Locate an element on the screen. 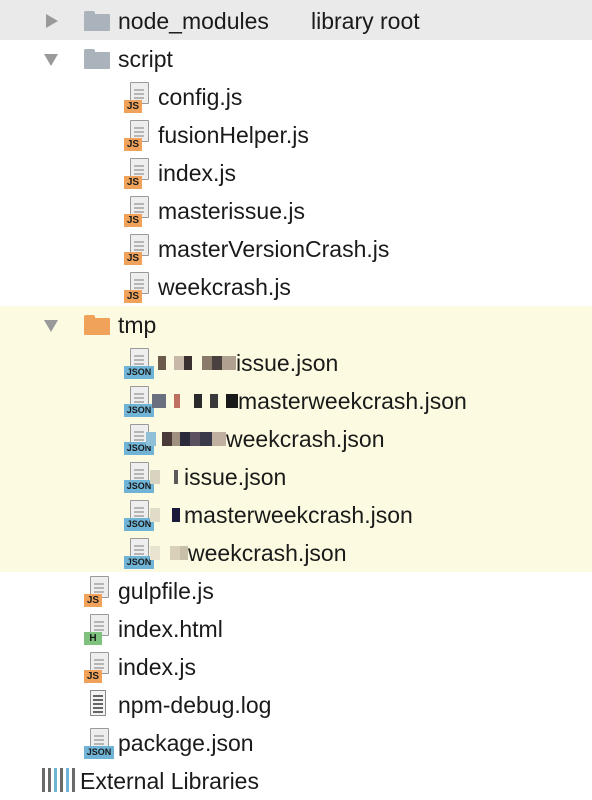  file-name: config.js is located at coordinates (200, 97).